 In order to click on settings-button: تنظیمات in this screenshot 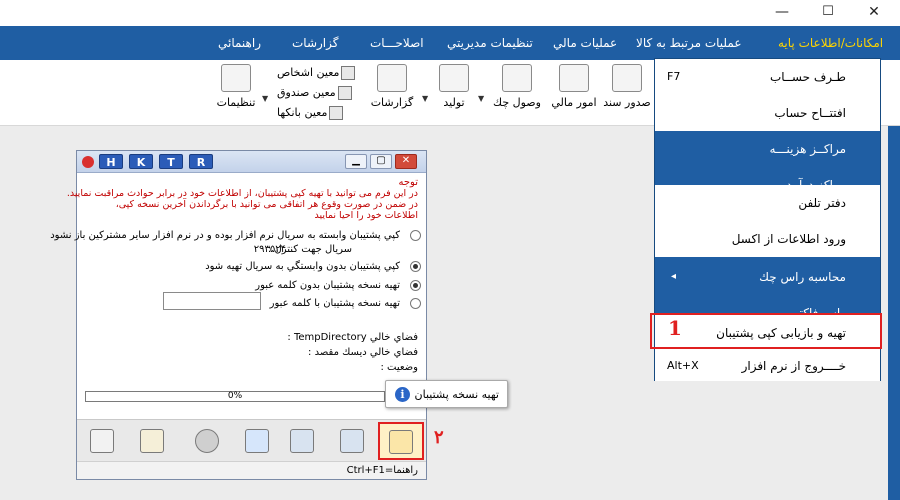, I will do `click(236, 86)`.